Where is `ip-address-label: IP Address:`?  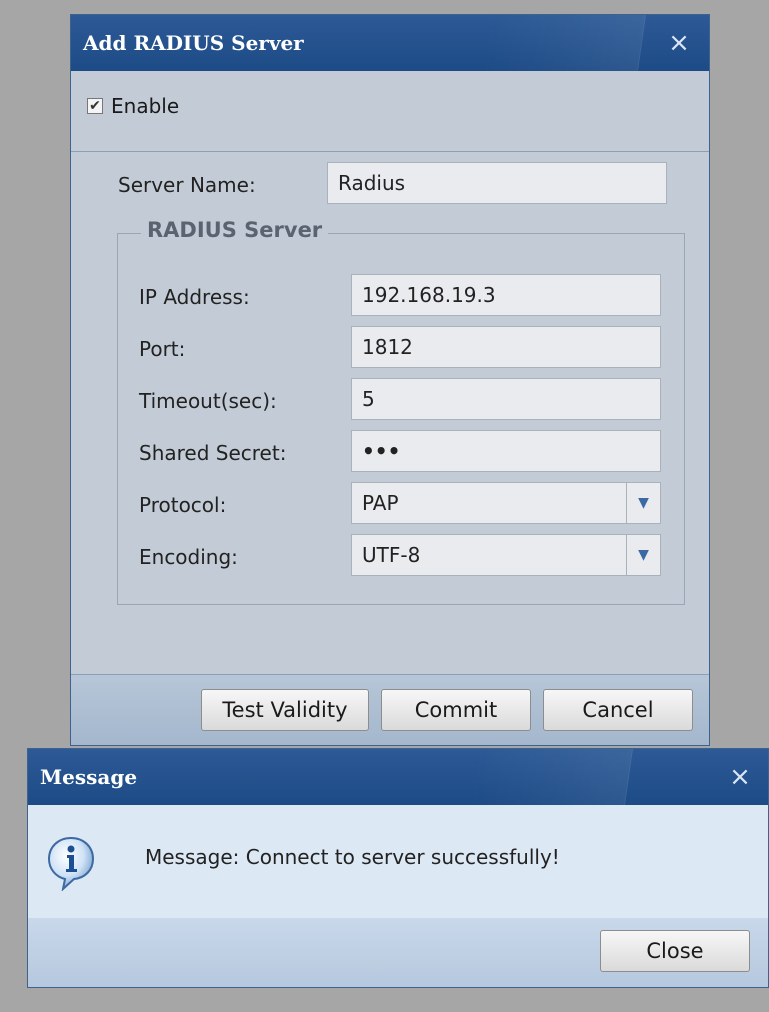 ip-address-label: IP Address: is located at coordinates (194, 297).